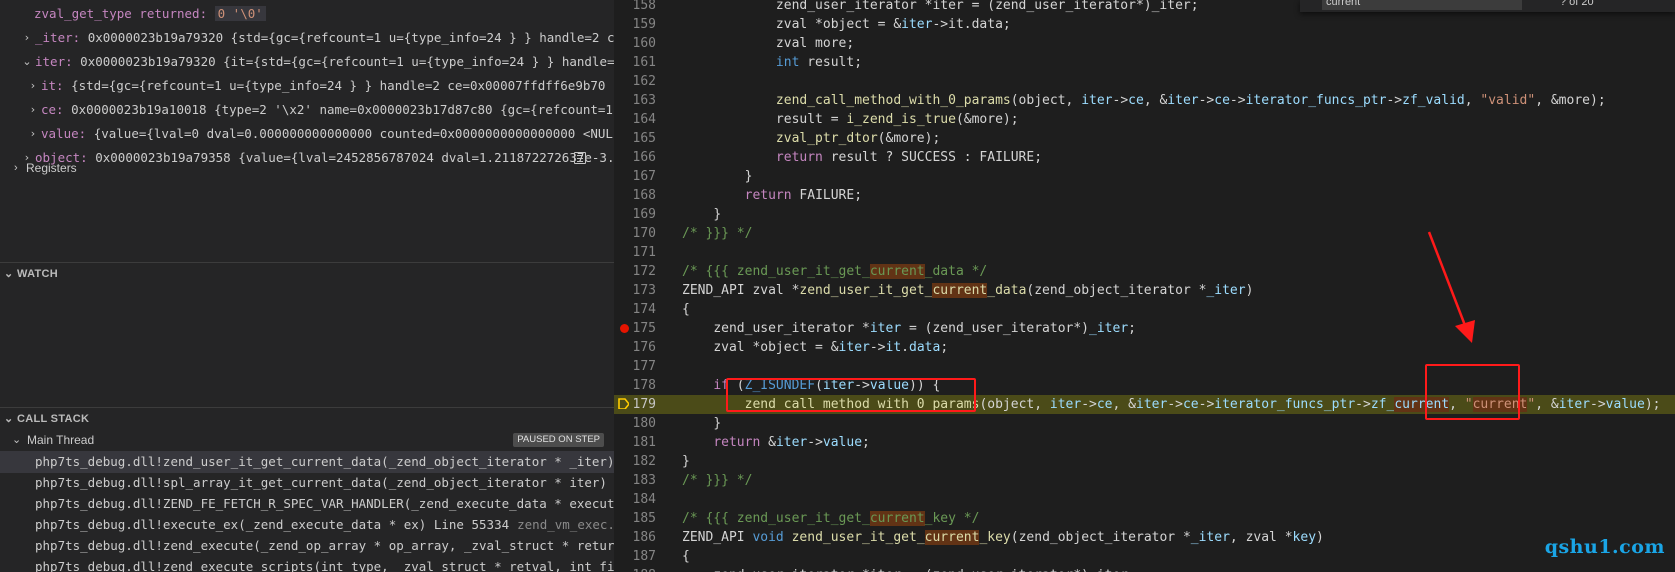 The height and width of the screenshot is (572, 1675). I want to click on code-line: 165 zval_ptr_dtor(&more);, so click(1144, 138).